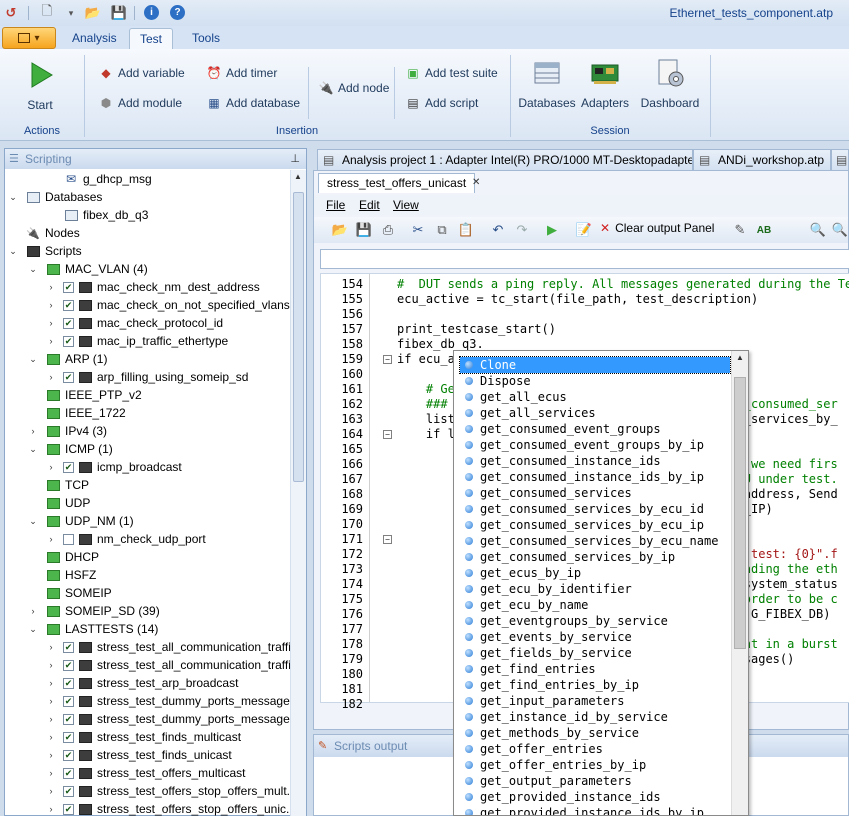 This screenshot has height=816, width=849. I want to click on autocomplete-item: get_consumed_services, so click(595, 493).